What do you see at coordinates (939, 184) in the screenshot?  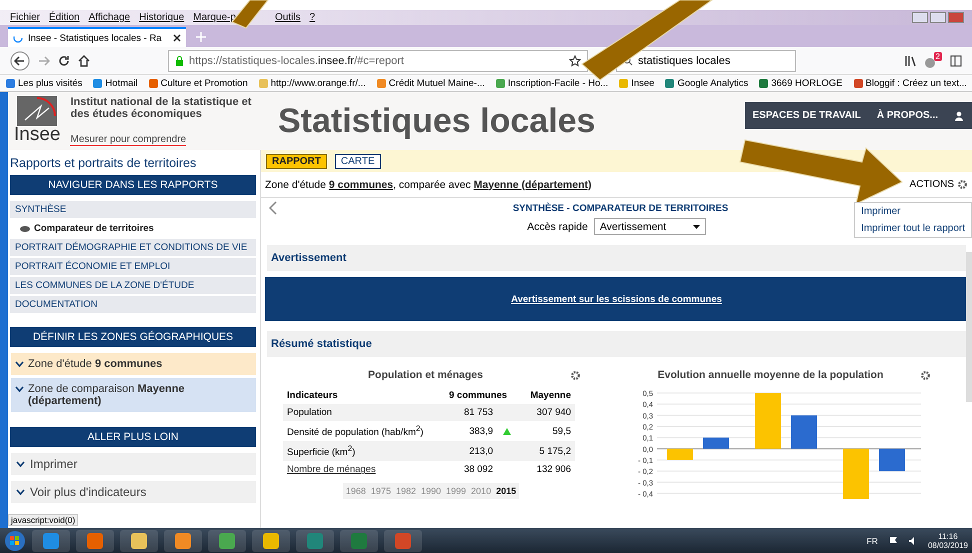 I see `actions-button: ACTIONS` at bounding box center [939, 184].